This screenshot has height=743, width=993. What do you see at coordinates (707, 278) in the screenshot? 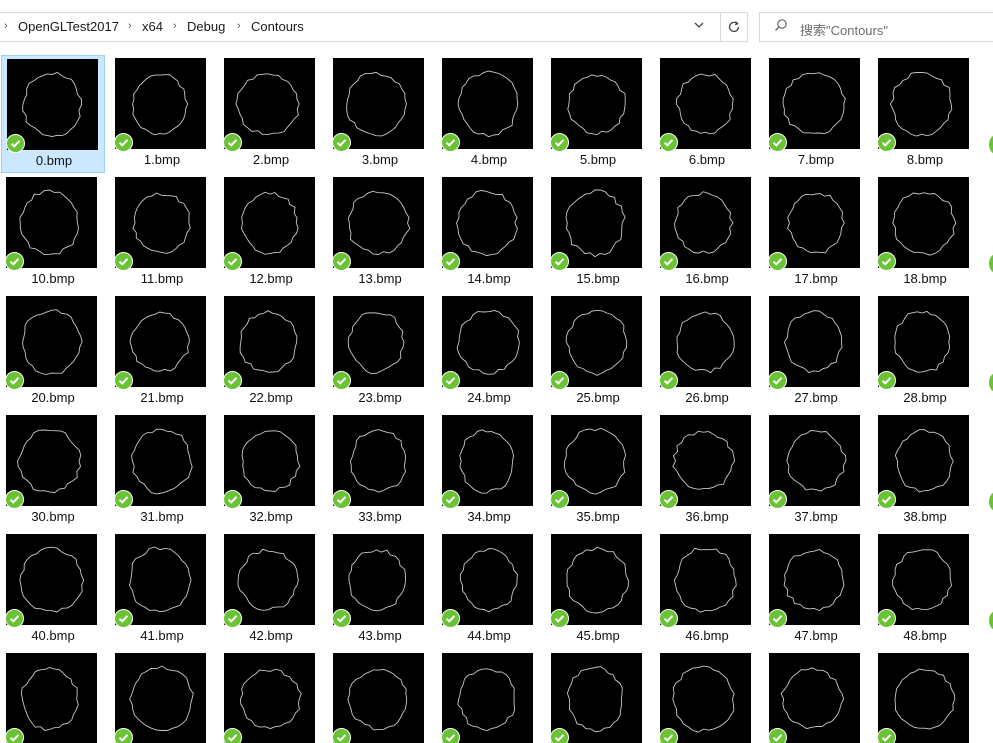
I see `file-name-label: 16.bmp` at bounding box center [707, 278].